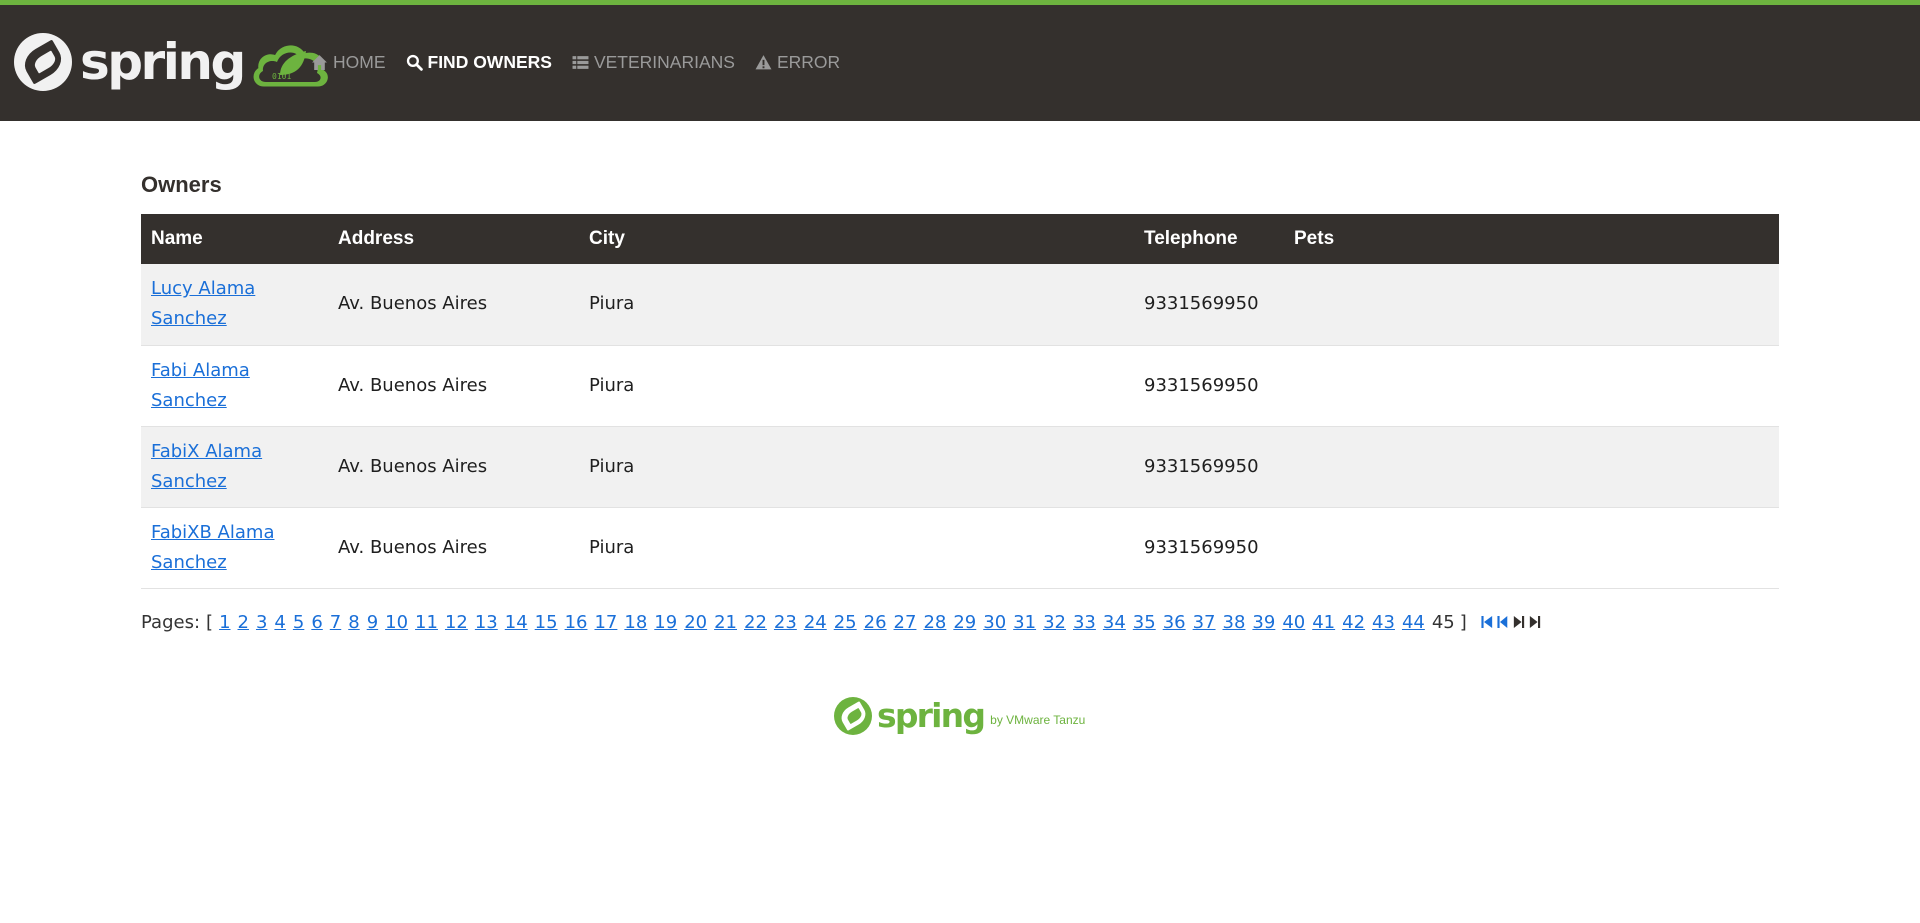 This screenshot has height=923, width=1920. Describe the element at coordinates (298, 622) in the screenshot. I see `page-link: 5` at that location.